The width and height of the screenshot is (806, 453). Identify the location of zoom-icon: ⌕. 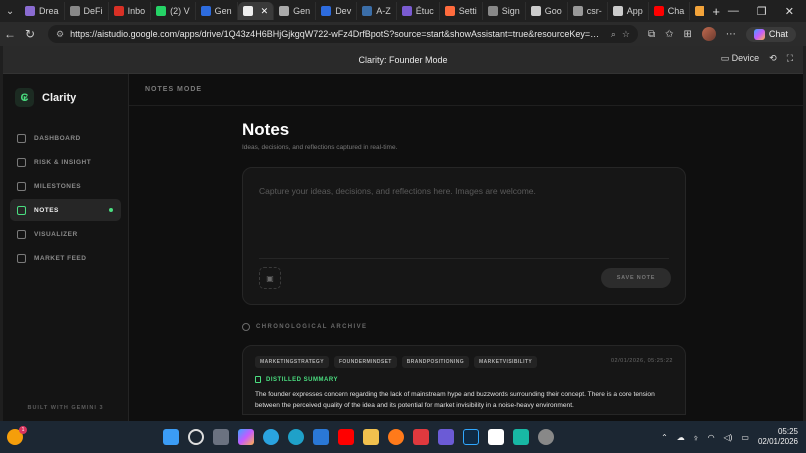
(613, 34).